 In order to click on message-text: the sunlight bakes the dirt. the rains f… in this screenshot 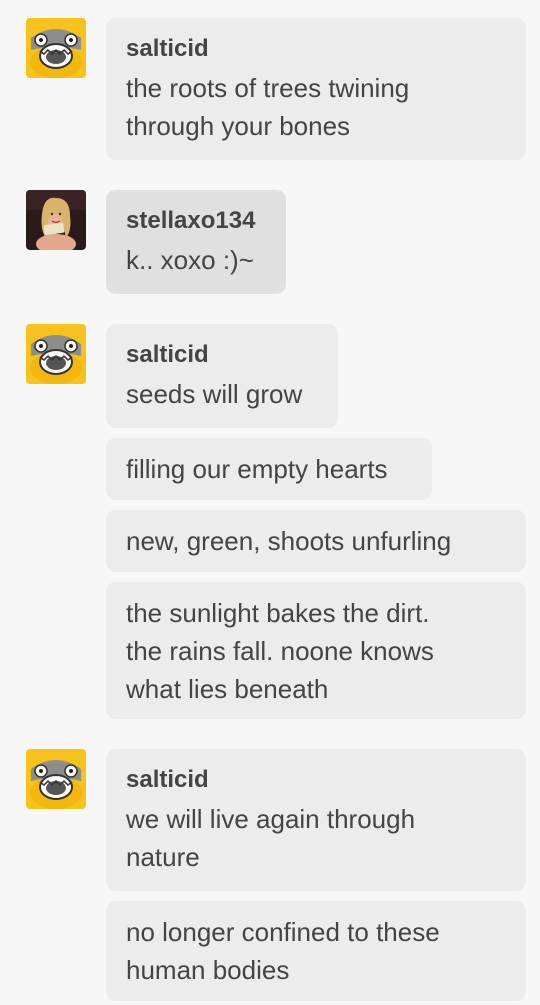, I will do `click(280, 651)`.